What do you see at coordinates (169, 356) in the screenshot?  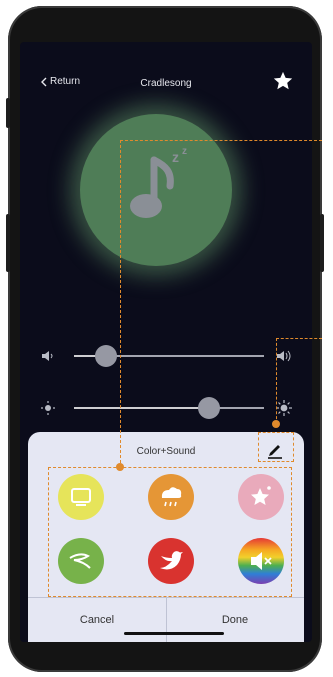 I see `volume-track` at bounding box center [169, 356].